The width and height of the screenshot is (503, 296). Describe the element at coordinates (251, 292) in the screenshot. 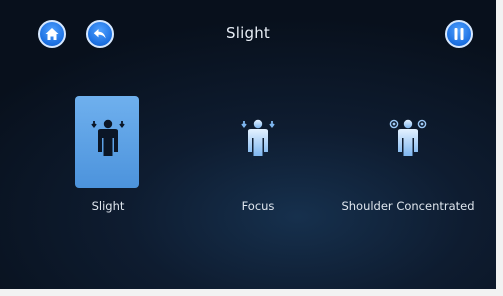

I see `frame-edge-bottom` at that location.